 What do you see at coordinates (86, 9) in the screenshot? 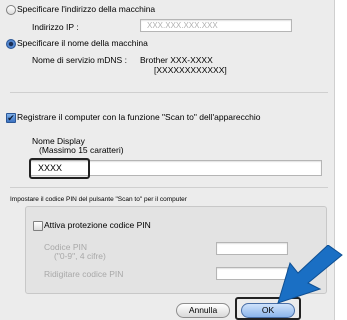
I see `specify-address-label: Specificare l'indirizzo della macchina` at bounding box center [86, 9].